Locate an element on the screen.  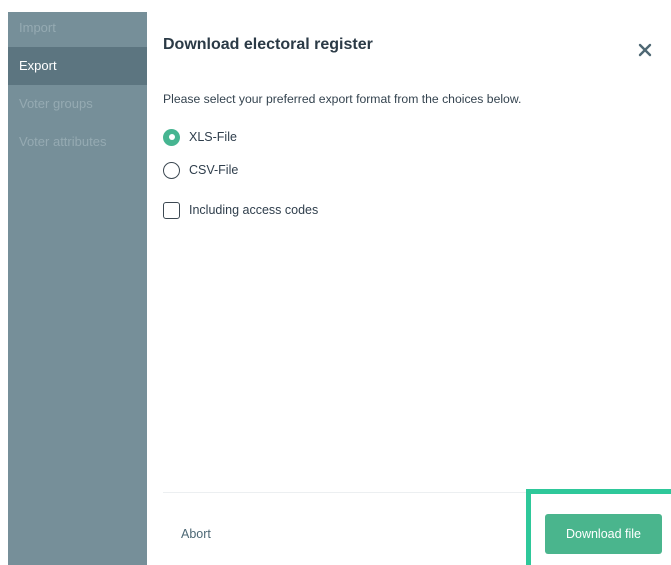
radio-option-xls: XLS-File is located at coordinates (200, 137).